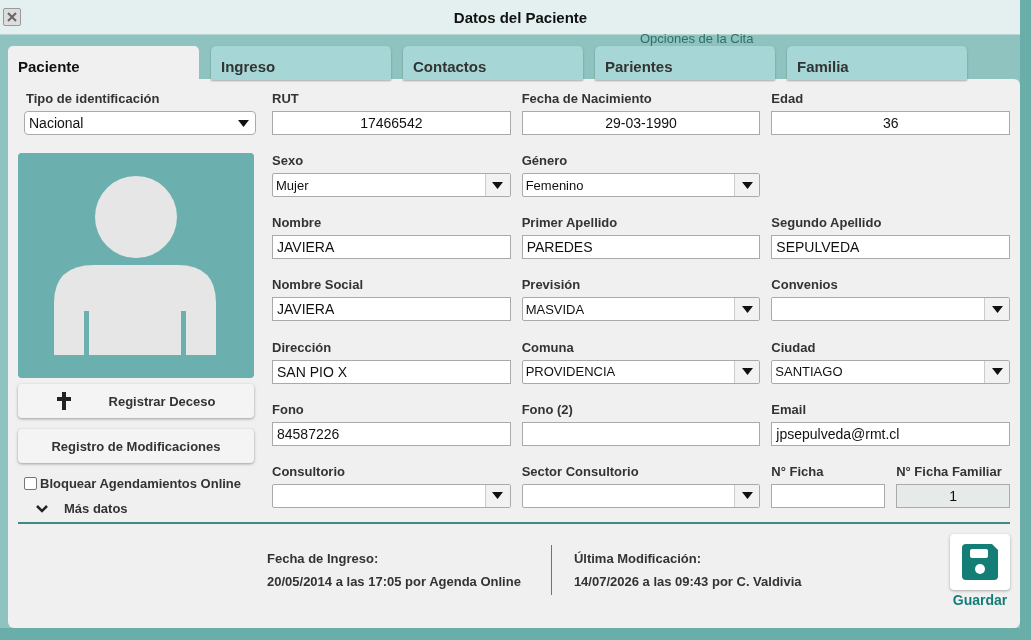 Image resolution: width=1031 pixels, height=640 pixels. I want to click on field-label: Género, so click(545, 162).